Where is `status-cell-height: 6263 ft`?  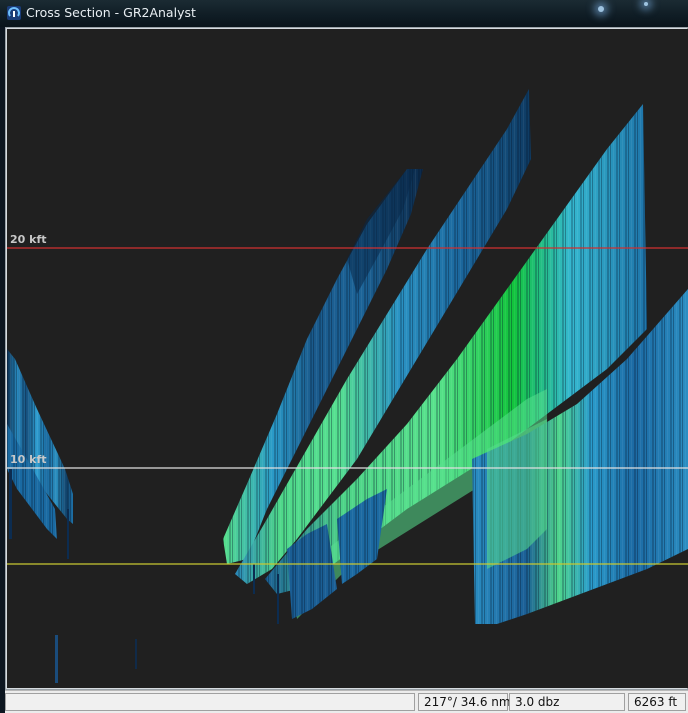
status-cell-height: 6263 ft is located at coordinates (657, 702).